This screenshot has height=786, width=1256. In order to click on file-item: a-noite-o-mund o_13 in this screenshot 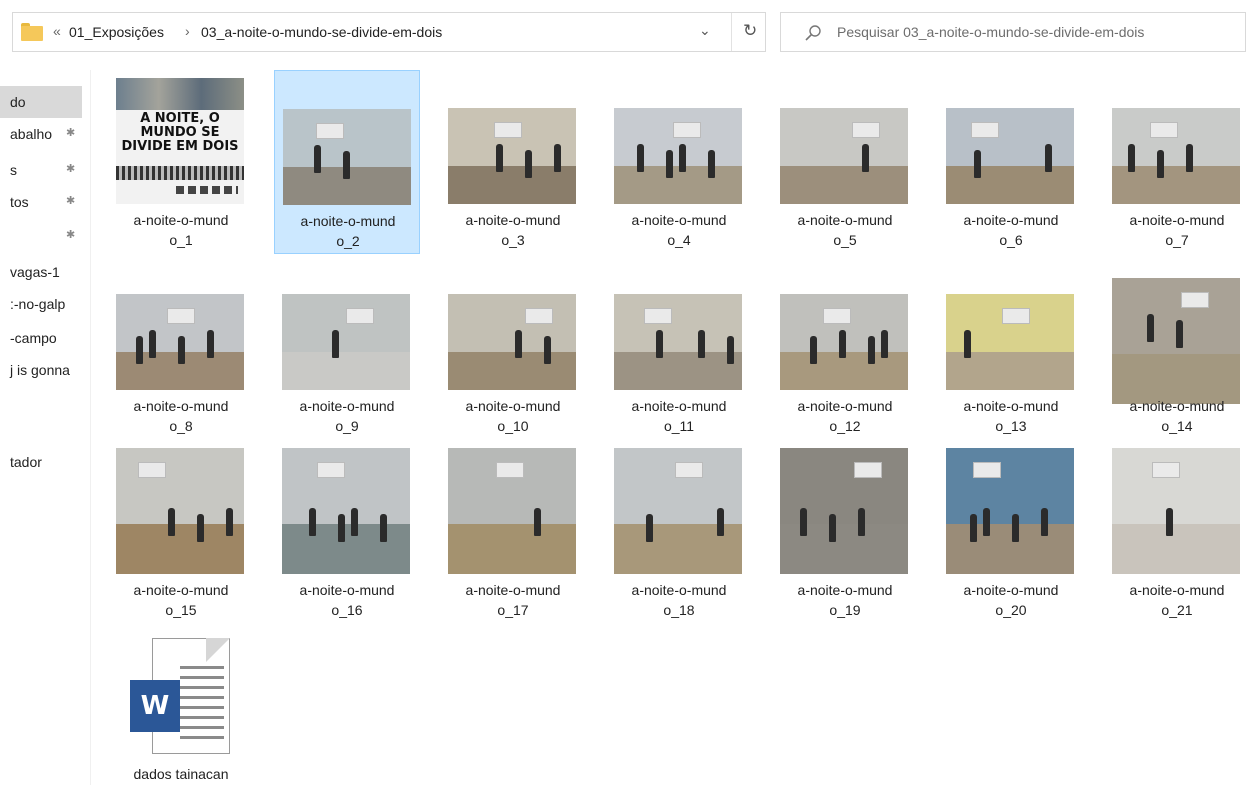, I will do `click(1011, 348)`.